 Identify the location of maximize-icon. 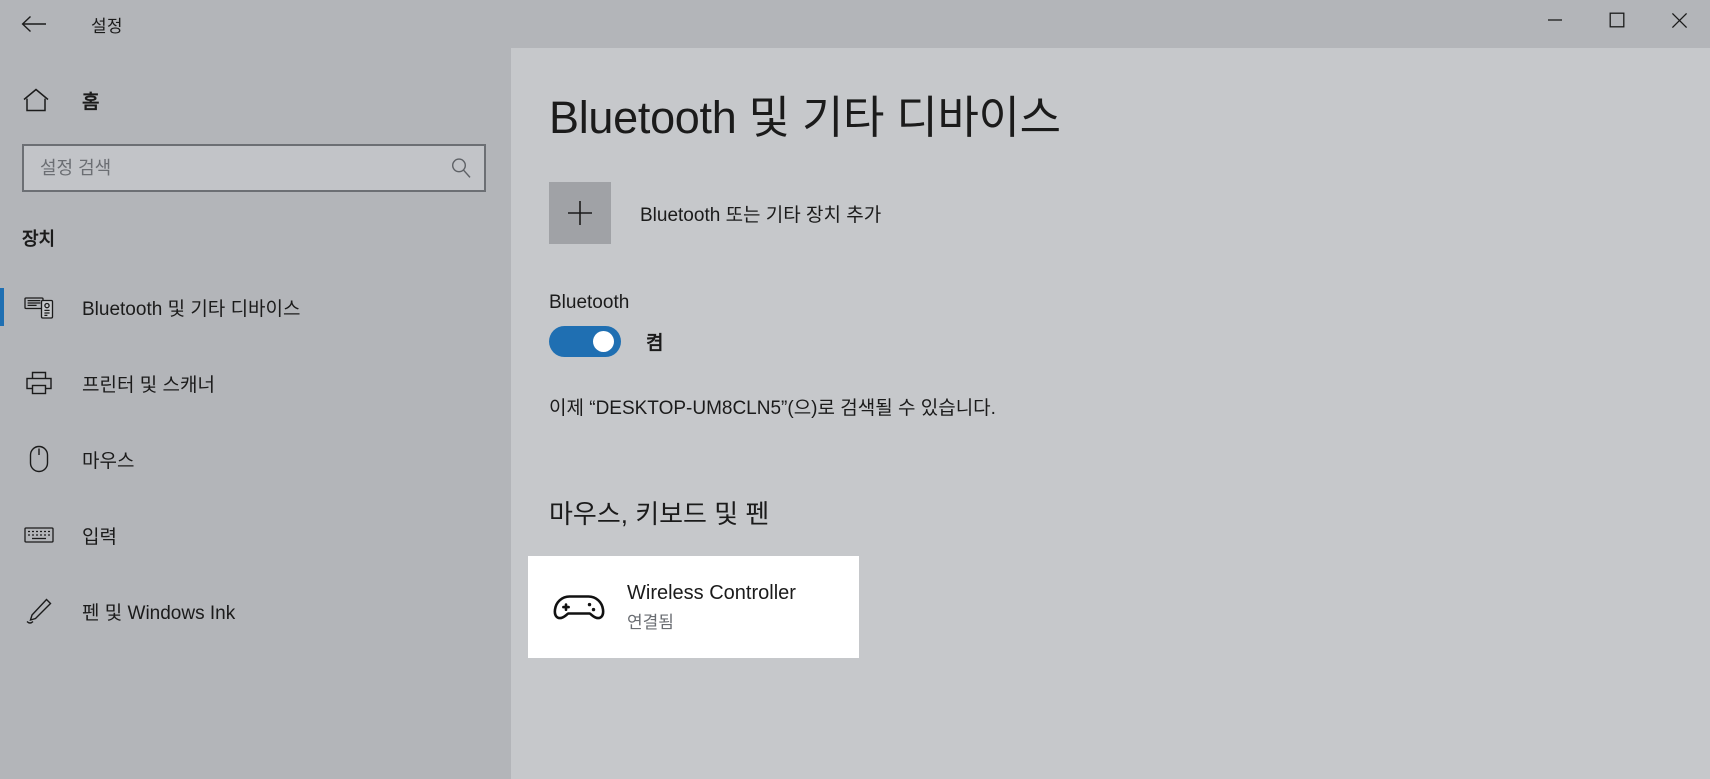
(1617, 20).